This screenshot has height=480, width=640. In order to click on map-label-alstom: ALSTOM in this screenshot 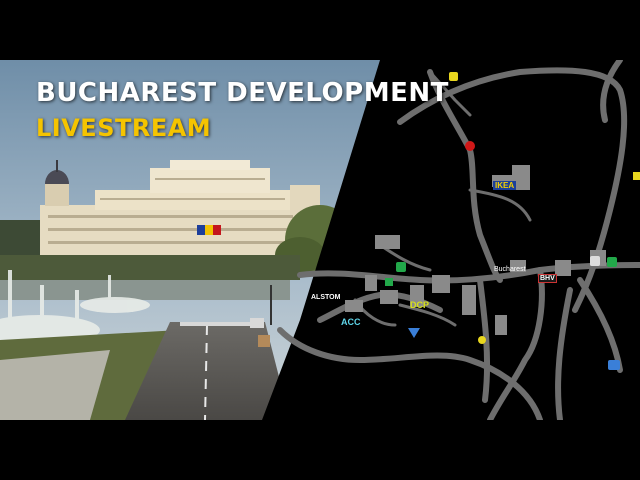, I will do `click(325, 297)`.